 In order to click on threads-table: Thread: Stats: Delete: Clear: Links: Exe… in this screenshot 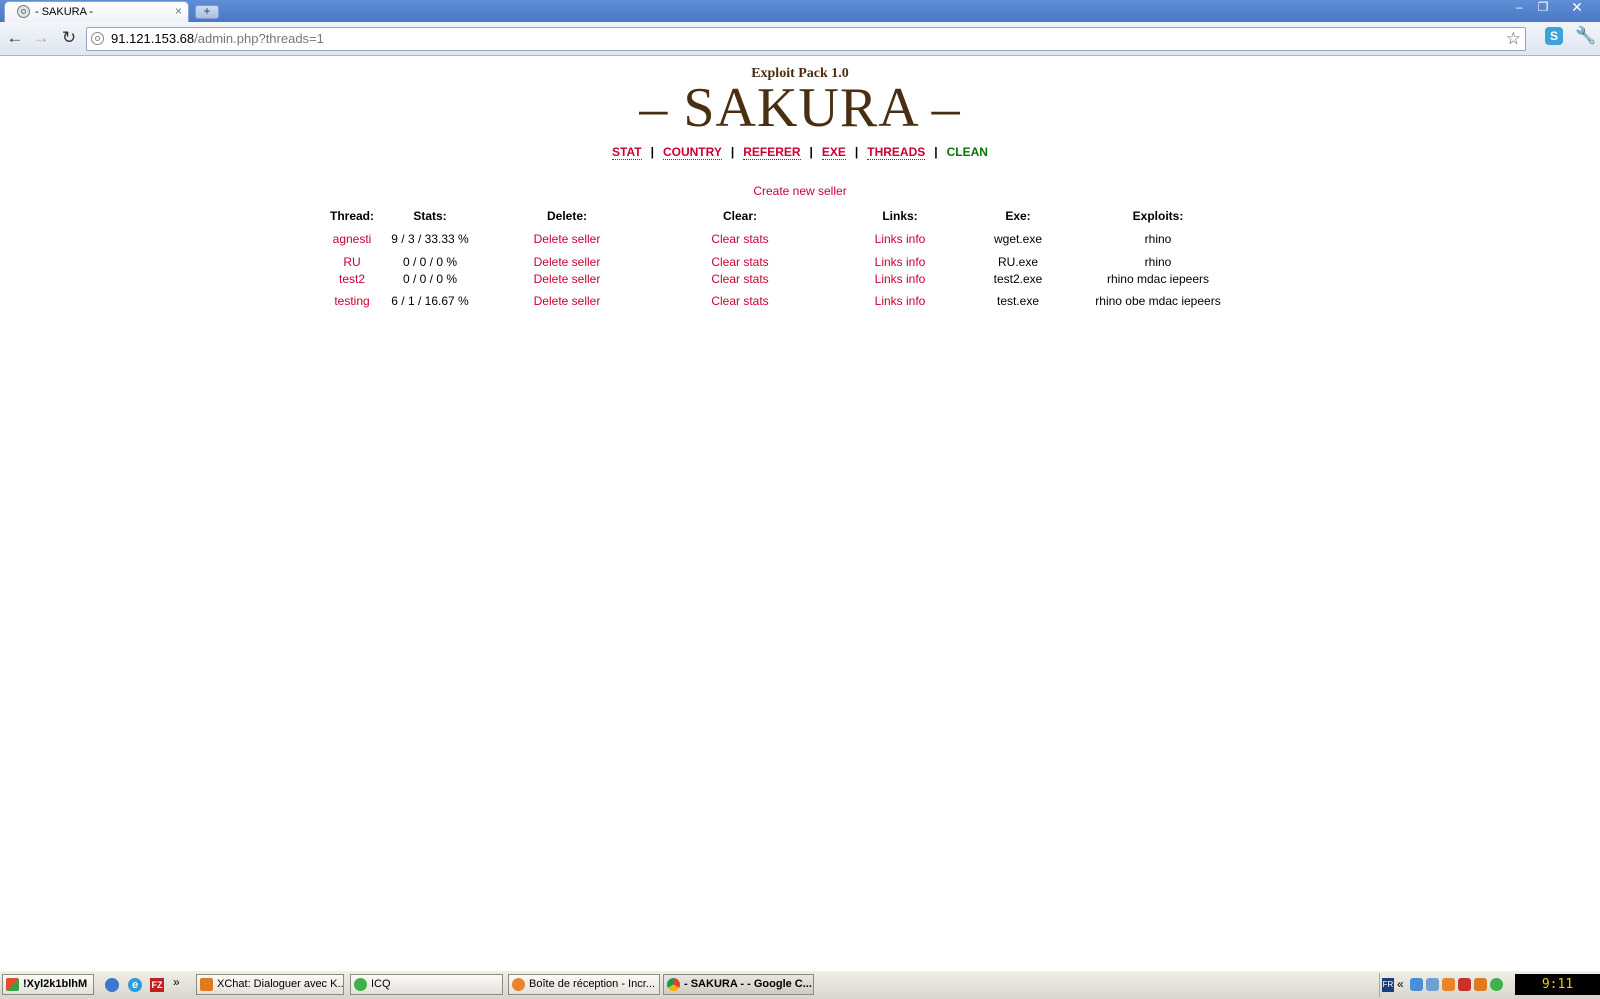, I will do `click(789, 261)`.